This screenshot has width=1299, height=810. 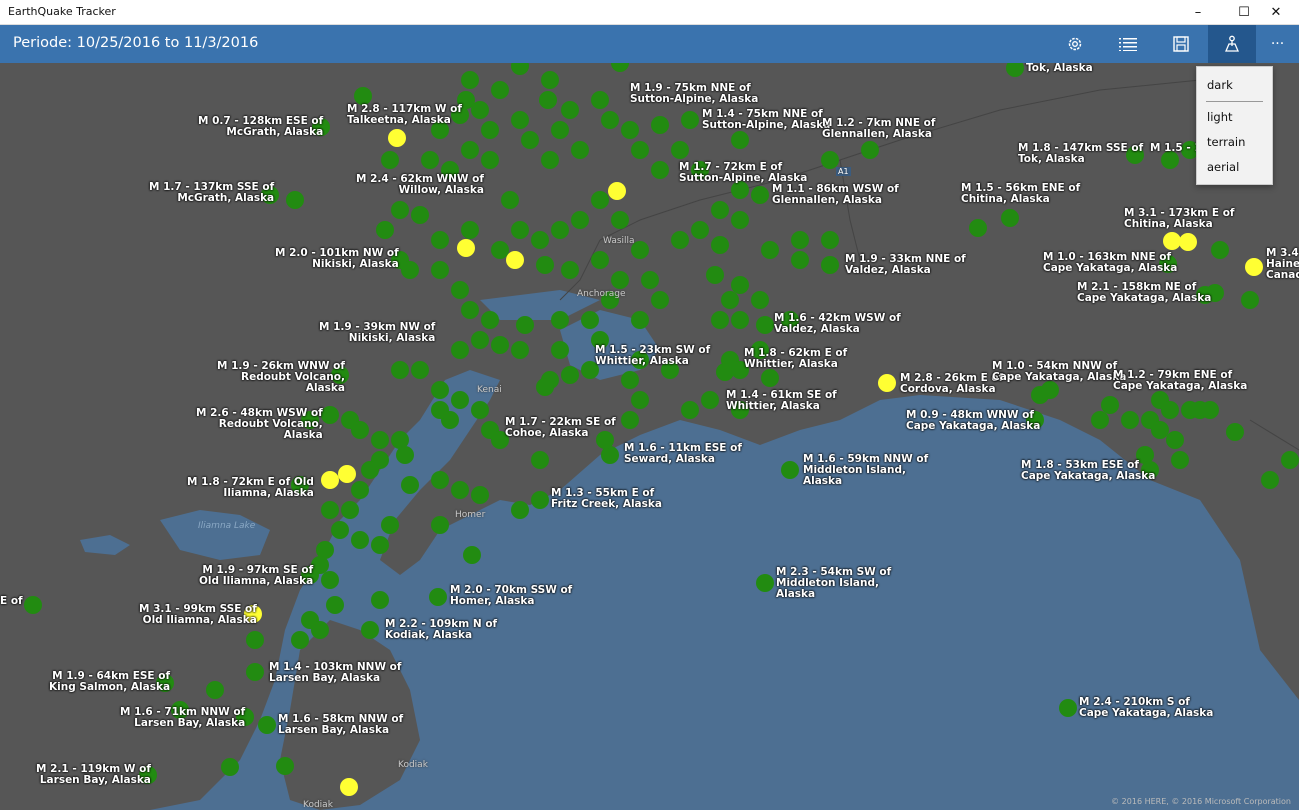 What do you see at coordinates (1198, 12) in the screenshot?
I see `minimize-button: –` at bounding box center [1198, 12].